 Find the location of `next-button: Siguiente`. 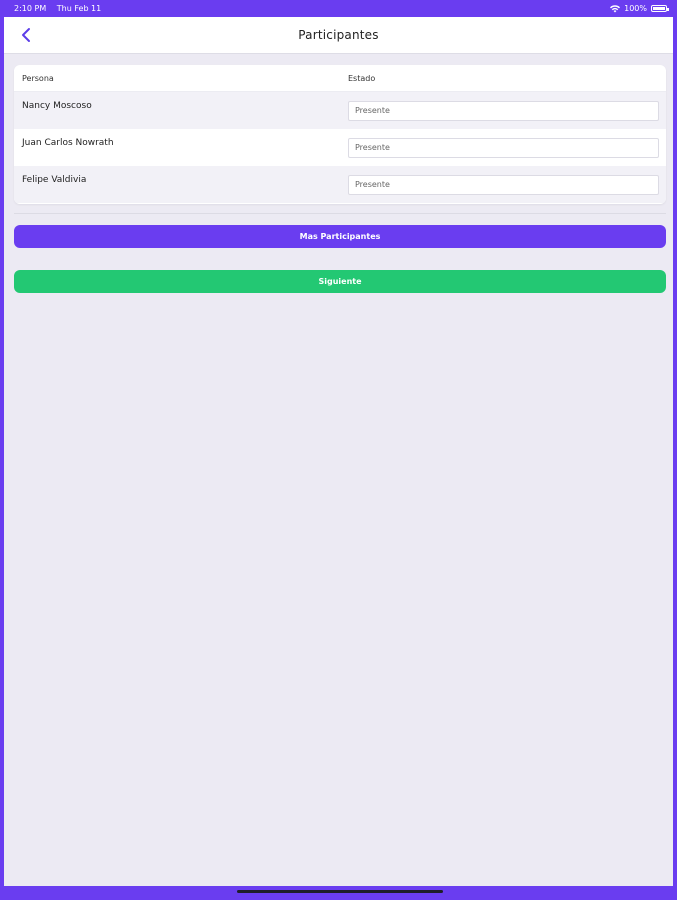

next-button: Siguiente is located at coordinates (340, 281).